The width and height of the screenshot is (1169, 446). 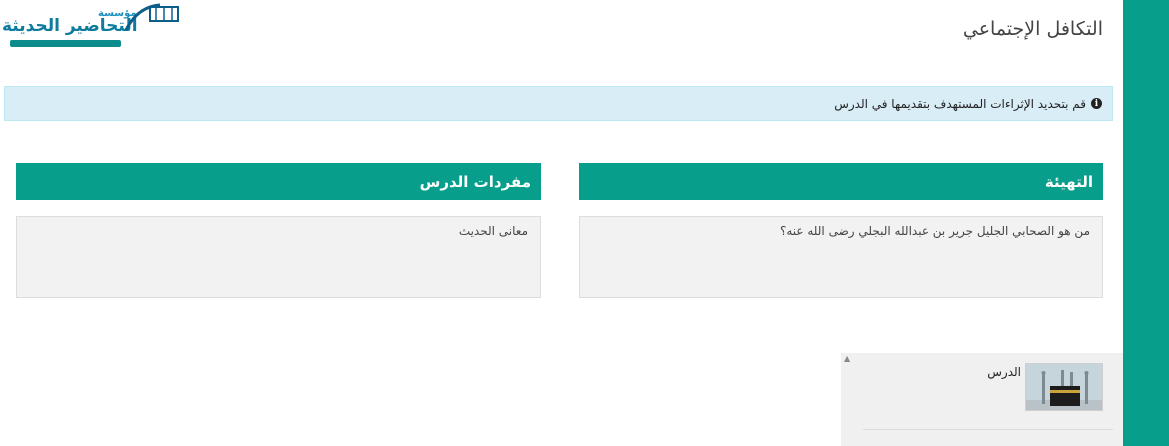 I want to click on divider, so click(x=988, y=429).